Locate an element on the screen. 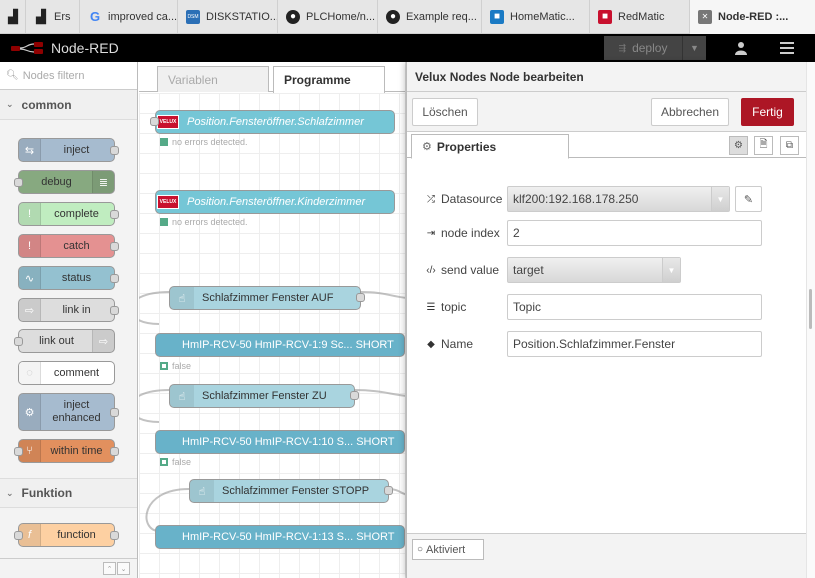 The image size is (815, 578). palette-category-common: ⌄ common is located at coordinates (68, 105).